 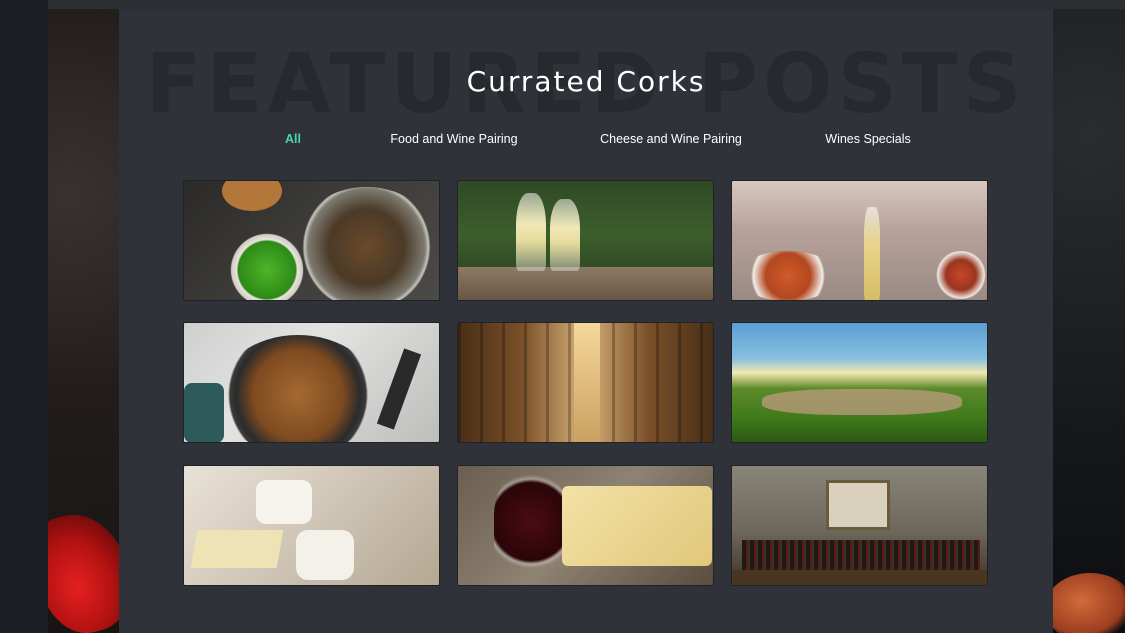 What do you see at coordinates (671, 139) in the screenshot?
I see `filter-cheese-and-wine-pairing: Cheese and Wine Pairing` at bounding box center [671, 139].